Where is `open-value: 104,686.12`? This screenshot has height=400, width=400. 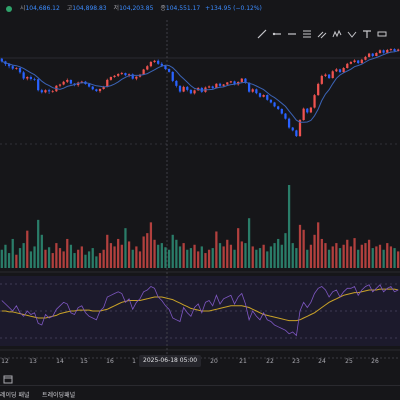 open-value: 104,686.12 is located at coordinates (42, 8).